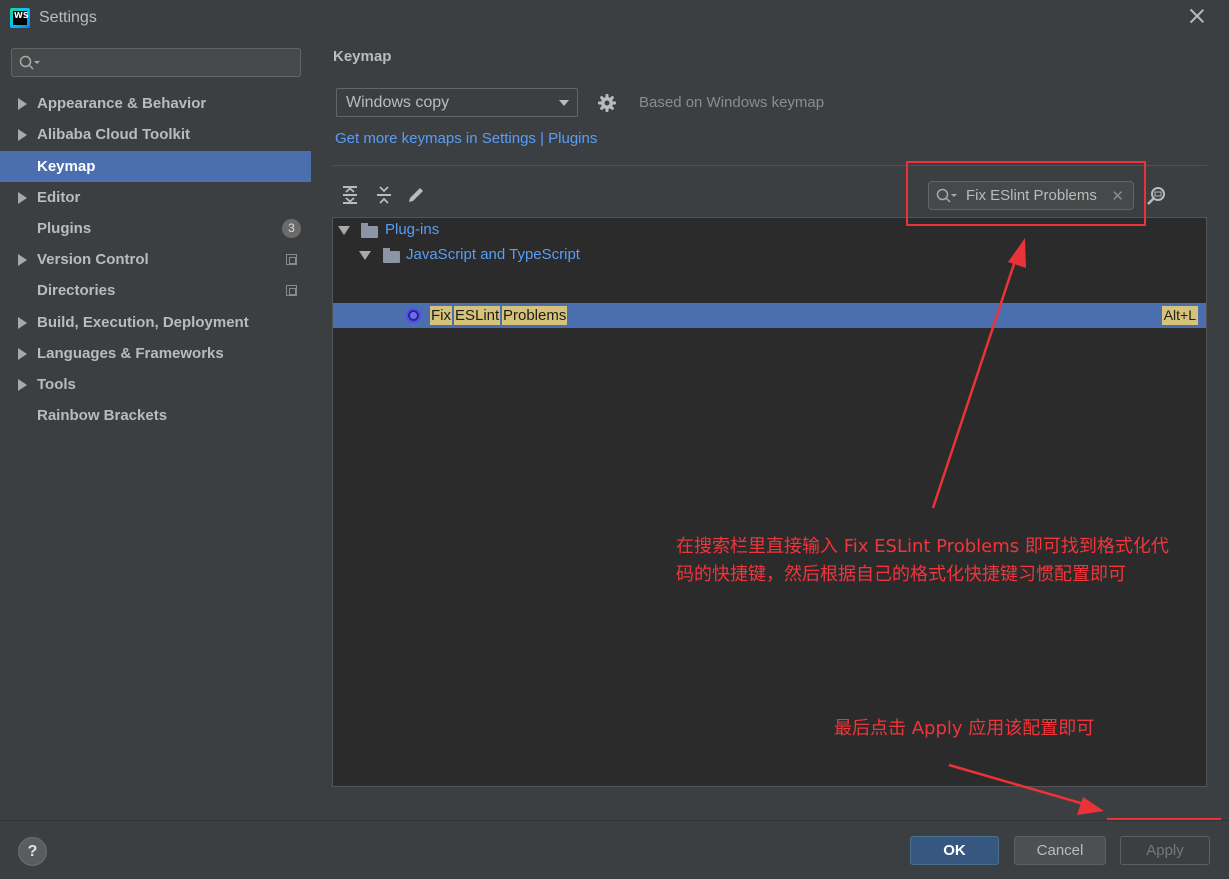 This screenshot has width=1229, height=879. I want to click on keymap-select: Windows copy, so click(457, 102).